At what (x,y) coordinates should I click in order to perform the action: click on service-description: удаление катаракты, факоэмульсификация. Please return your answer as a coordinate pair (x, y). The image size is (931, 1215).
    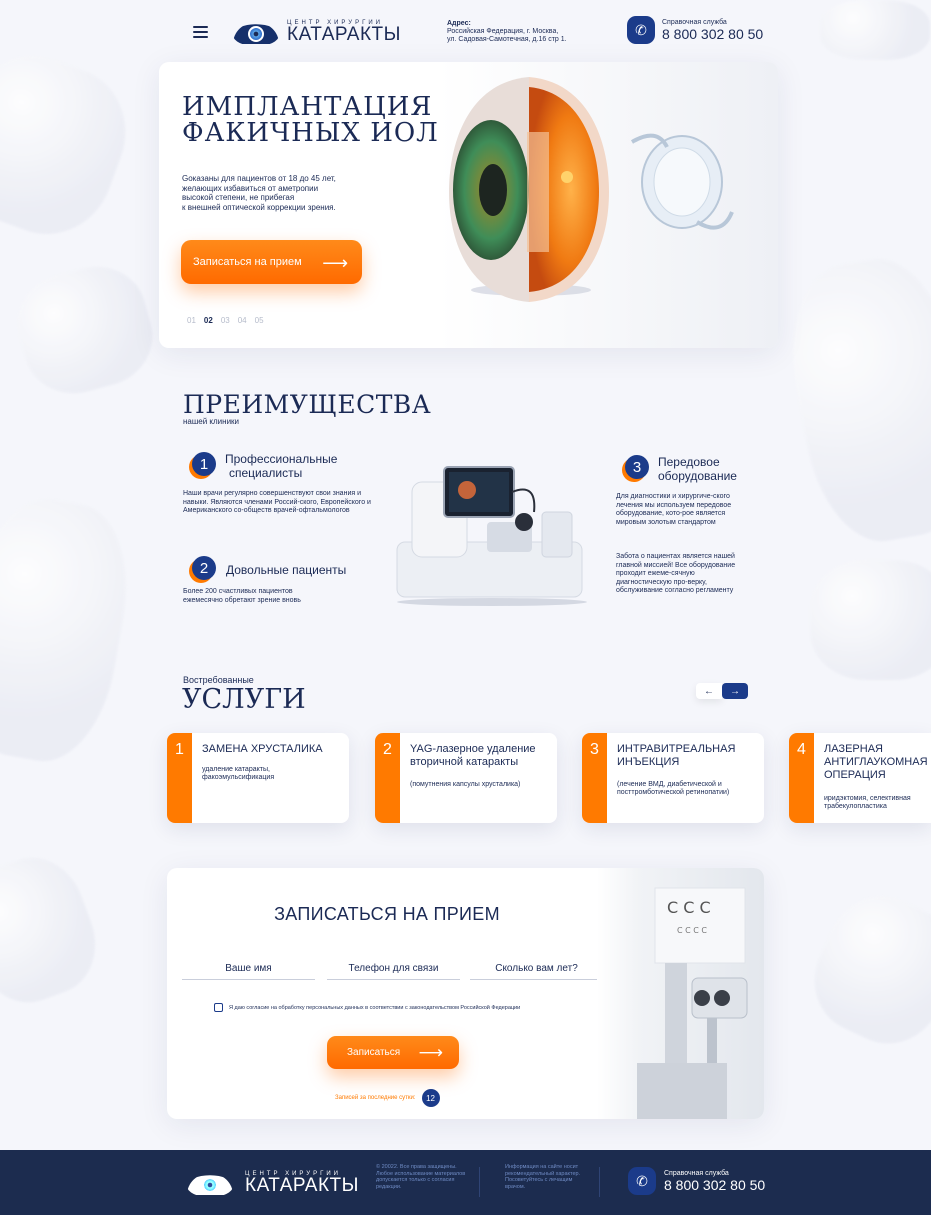
    Looking at the image, I should click on (238, 773).